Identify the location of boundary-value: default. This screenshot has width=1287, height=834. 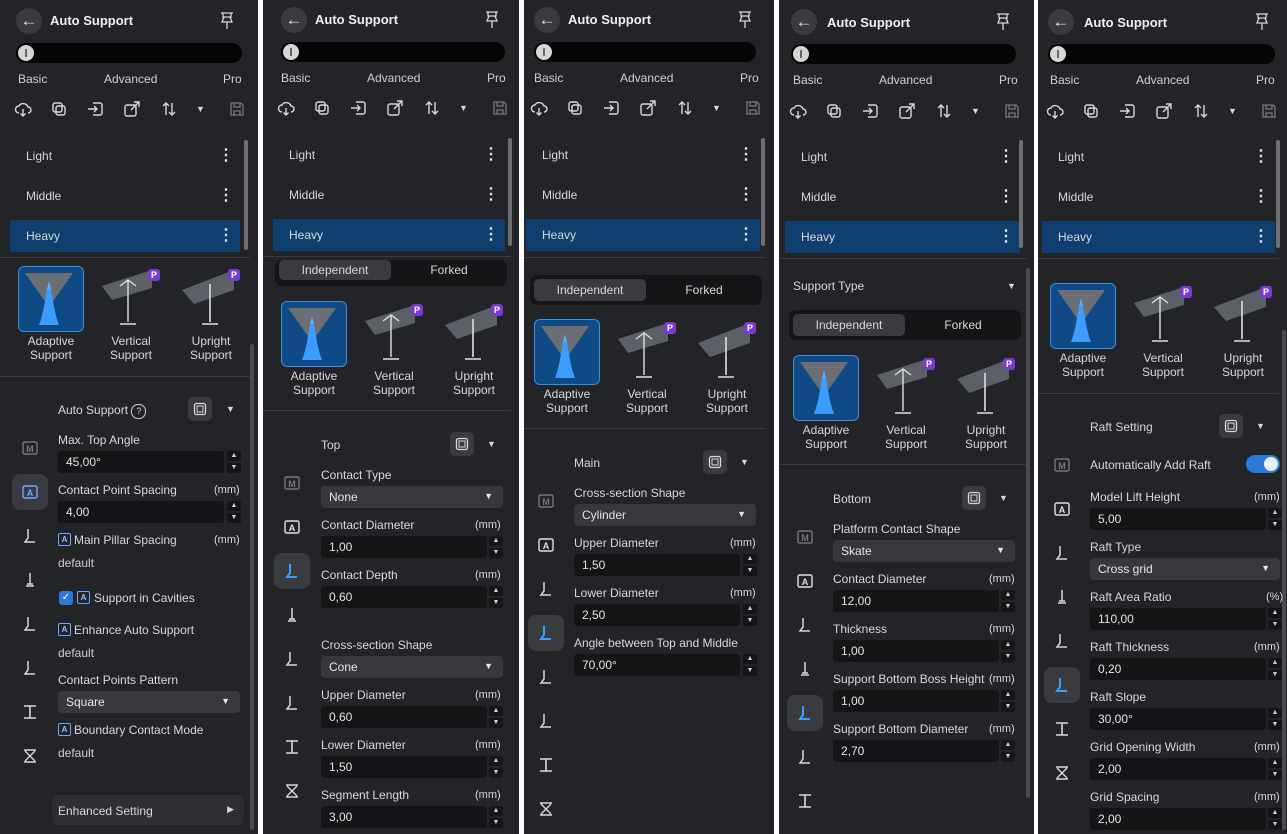
(76, 753).